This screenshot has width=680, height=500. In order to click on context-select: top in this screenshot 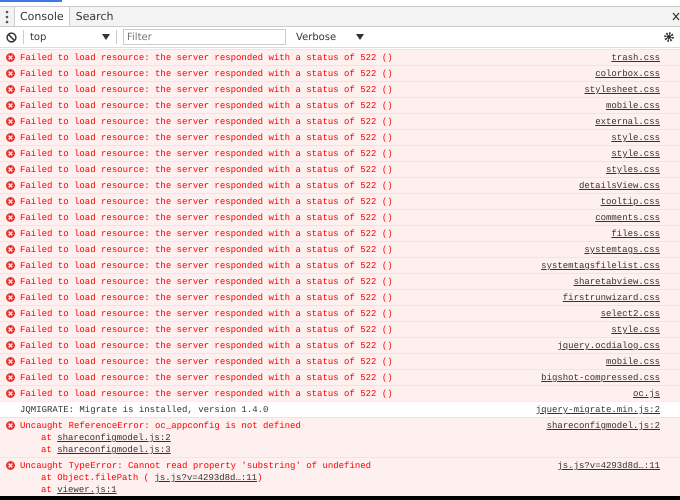, I will do `click(70, 37)`.